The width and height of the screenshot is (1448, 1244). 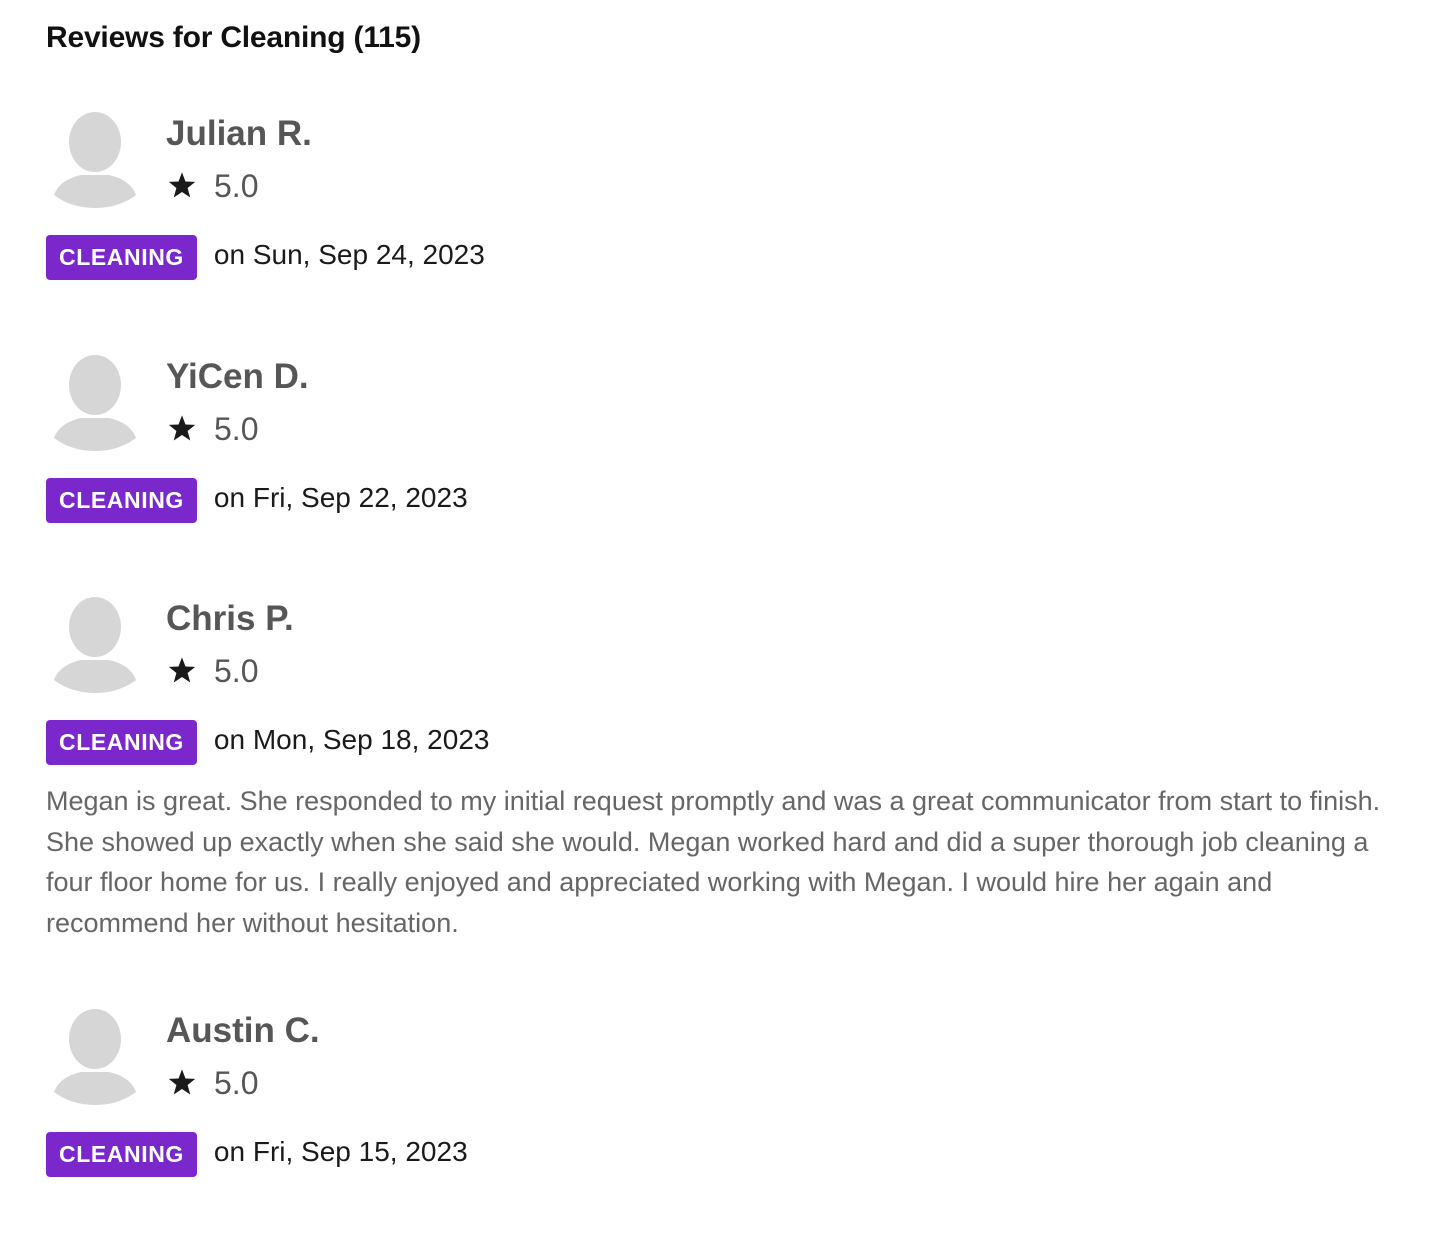 What do you see at coordinates (243, 1030) in the screenshot?
I see `reviewer-name: Austin C.` at bounding box center [243, 1030].